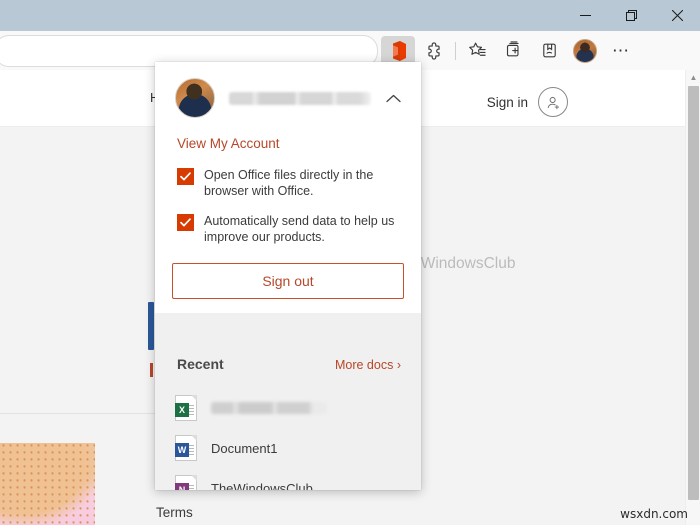 Image resolution: width=700 pixels, height=525 pixels. I want to click on profile-avatar, so click(585, 51).